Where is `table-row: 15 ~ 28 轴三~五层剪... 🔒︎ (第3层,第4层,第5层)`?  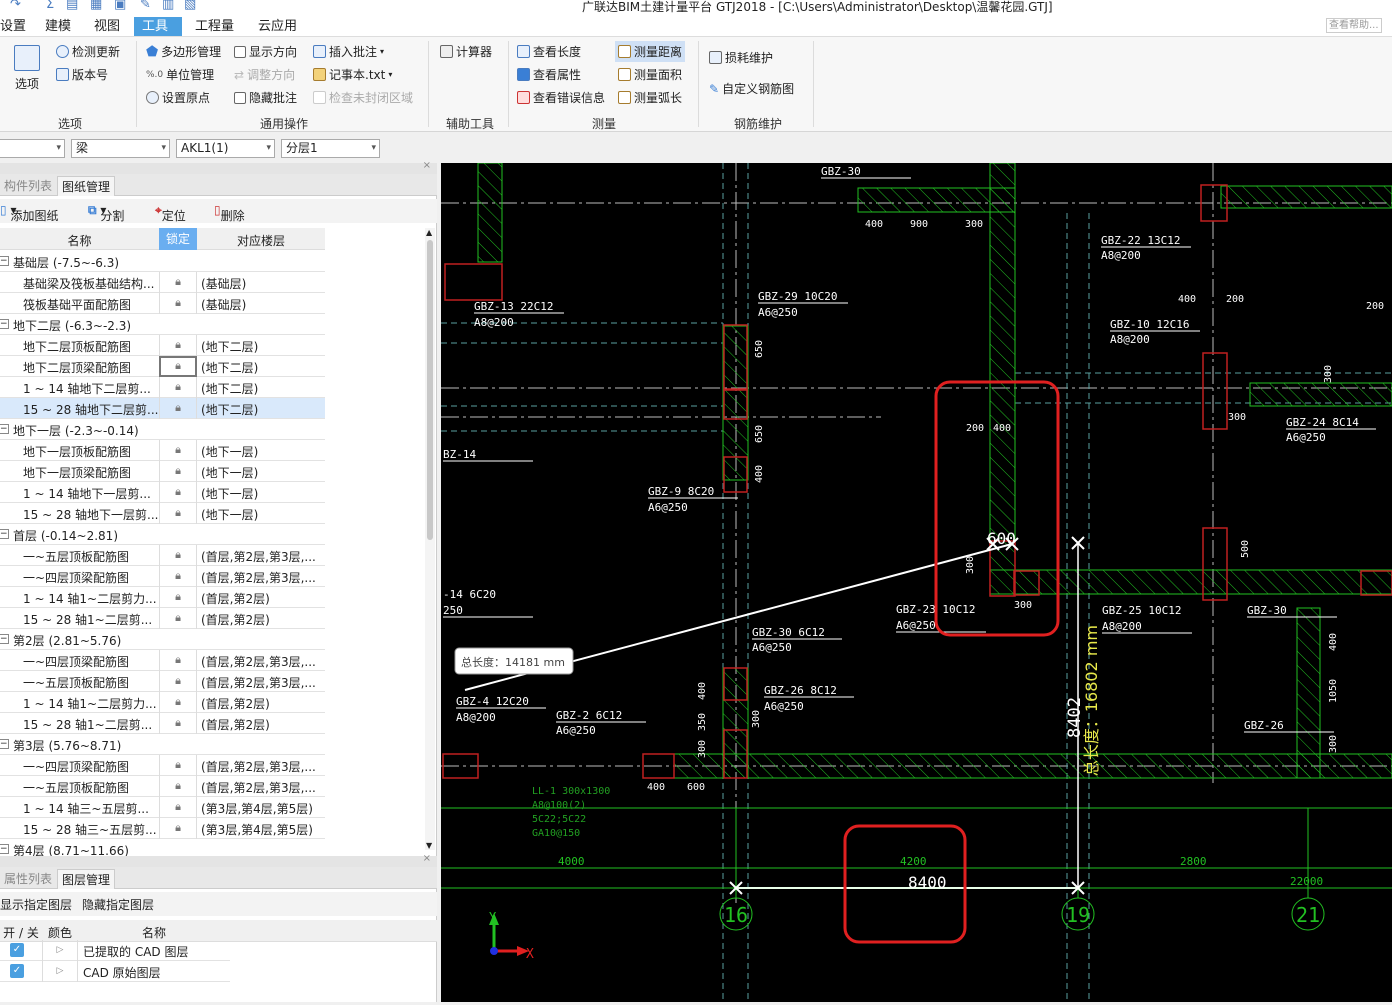 table-row: 15 ~ 28 轴三~五层剪... 🔒︎ (第3层,第4层,第5层) is located at coordinates (162, 828).